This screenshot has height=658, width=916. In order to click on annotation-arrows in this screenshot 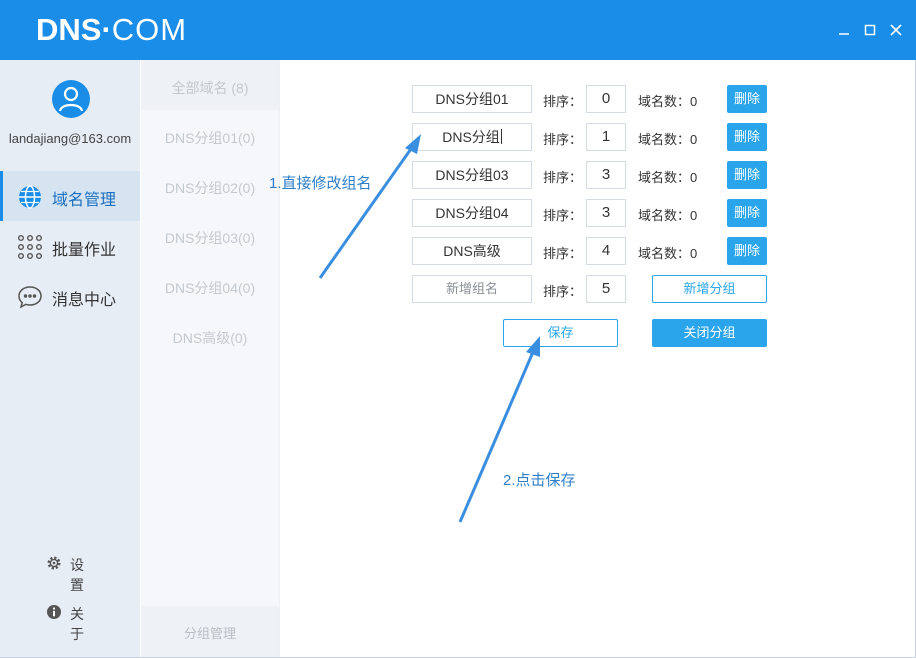, I will do `click(429, 328)`.